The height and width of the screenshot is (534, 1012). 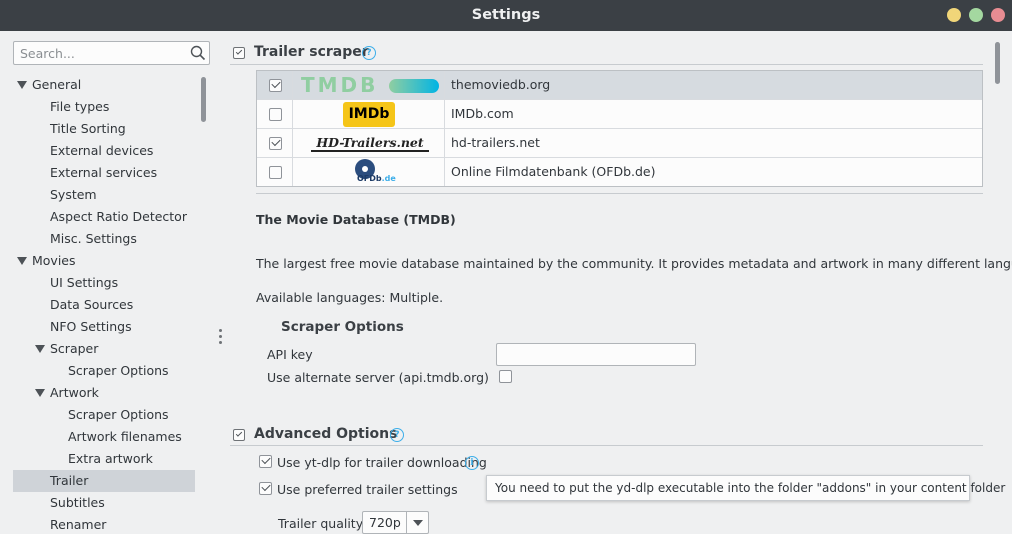 I want to click on table-row: OFDb.de Online Filmdatenbank (OFDb.de), so click(x=619, y=172).